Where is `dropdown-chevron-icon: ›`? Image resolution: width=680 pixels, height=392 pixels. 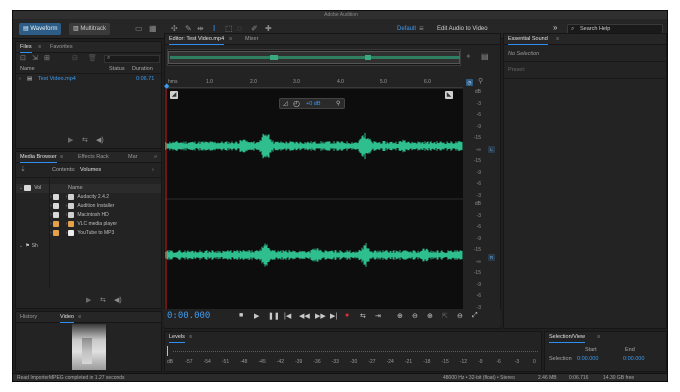
dropdown-chevron-icon: › is located at coordinates (153, 170).